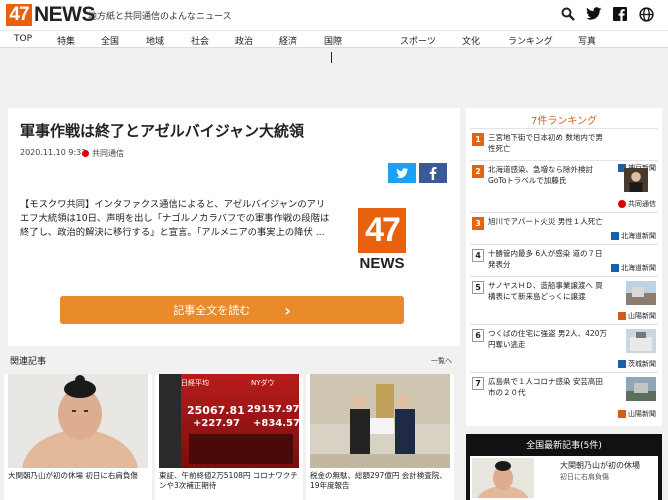 This screenshot has height=500, width=668. What do you see at coordinates (418, 40) in the screenshot?
I see `nav-sports: スポーツ` at bounding box center [418, 40].